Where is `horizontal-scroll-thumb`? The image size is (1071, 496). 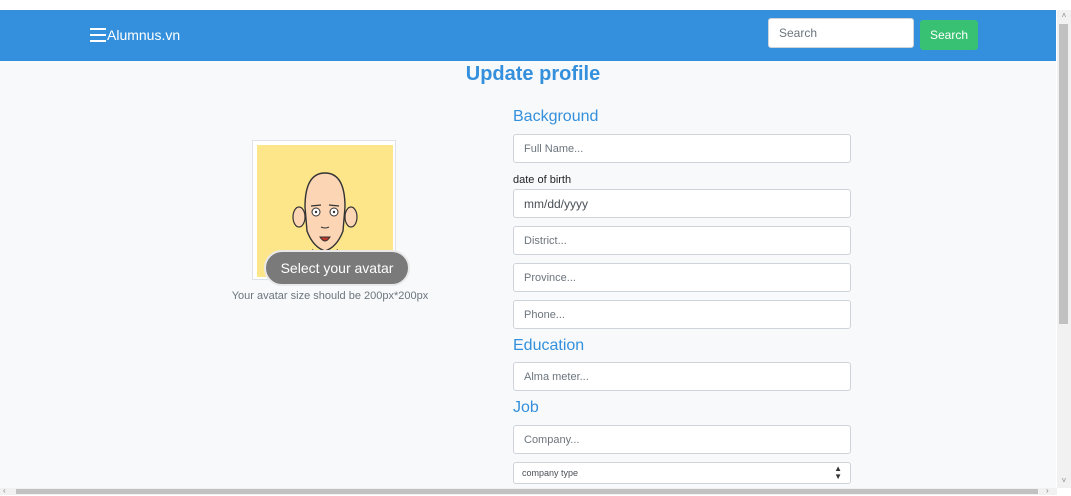
horizontal-scroll-thumb is located at coordinates (527, 491).